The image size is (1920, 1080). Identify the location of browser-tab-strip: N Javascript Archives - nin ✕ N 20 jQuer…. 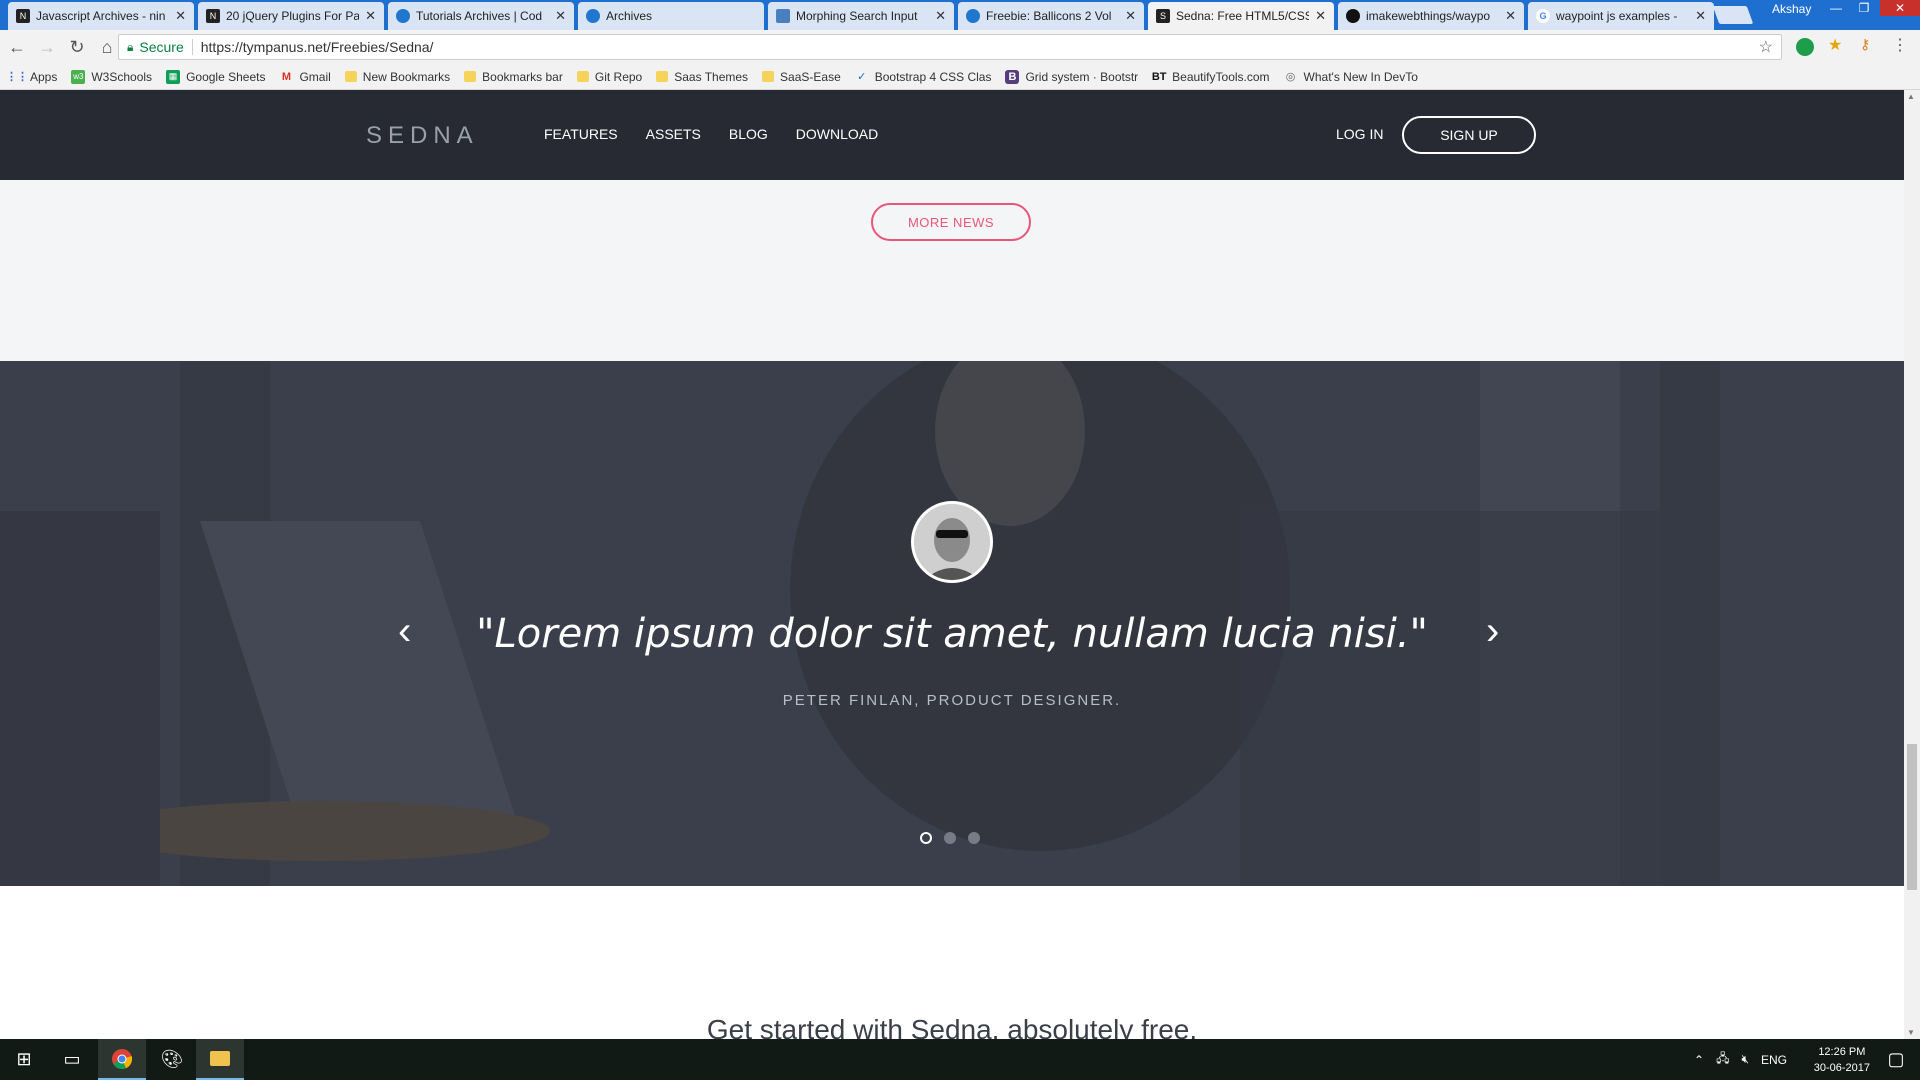
(960, 15).